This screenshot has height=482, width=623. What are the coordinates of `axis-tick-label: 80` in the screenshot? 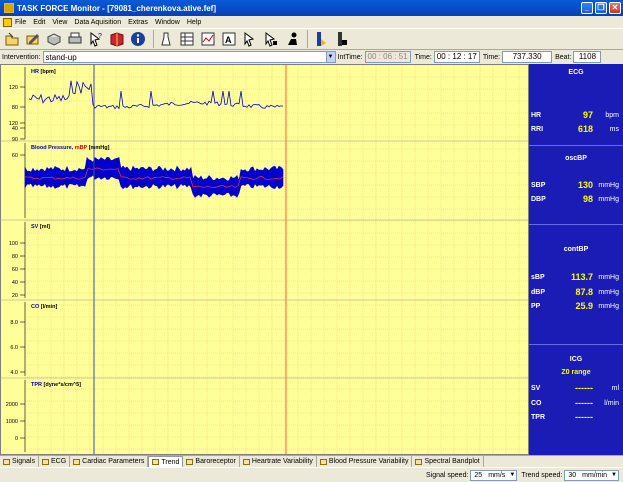 It's located at (15, 108).